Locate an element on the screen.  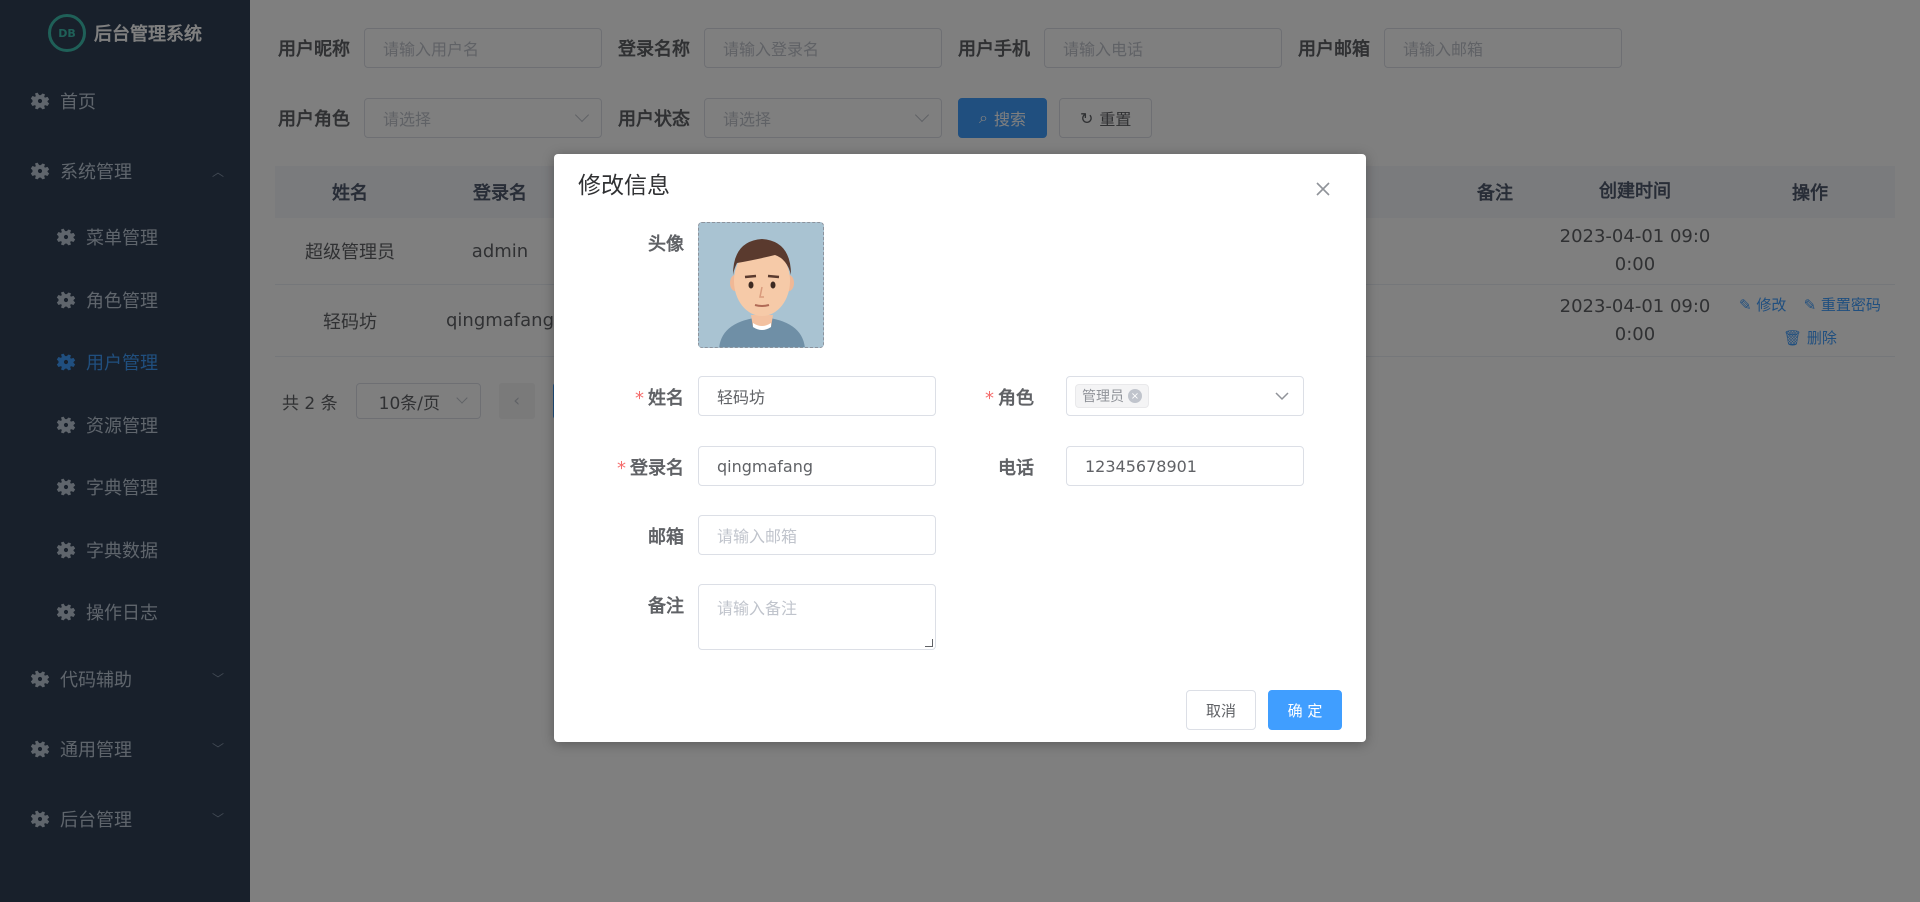
cancel-button: 取消 is located at coordinates (1221, 710).